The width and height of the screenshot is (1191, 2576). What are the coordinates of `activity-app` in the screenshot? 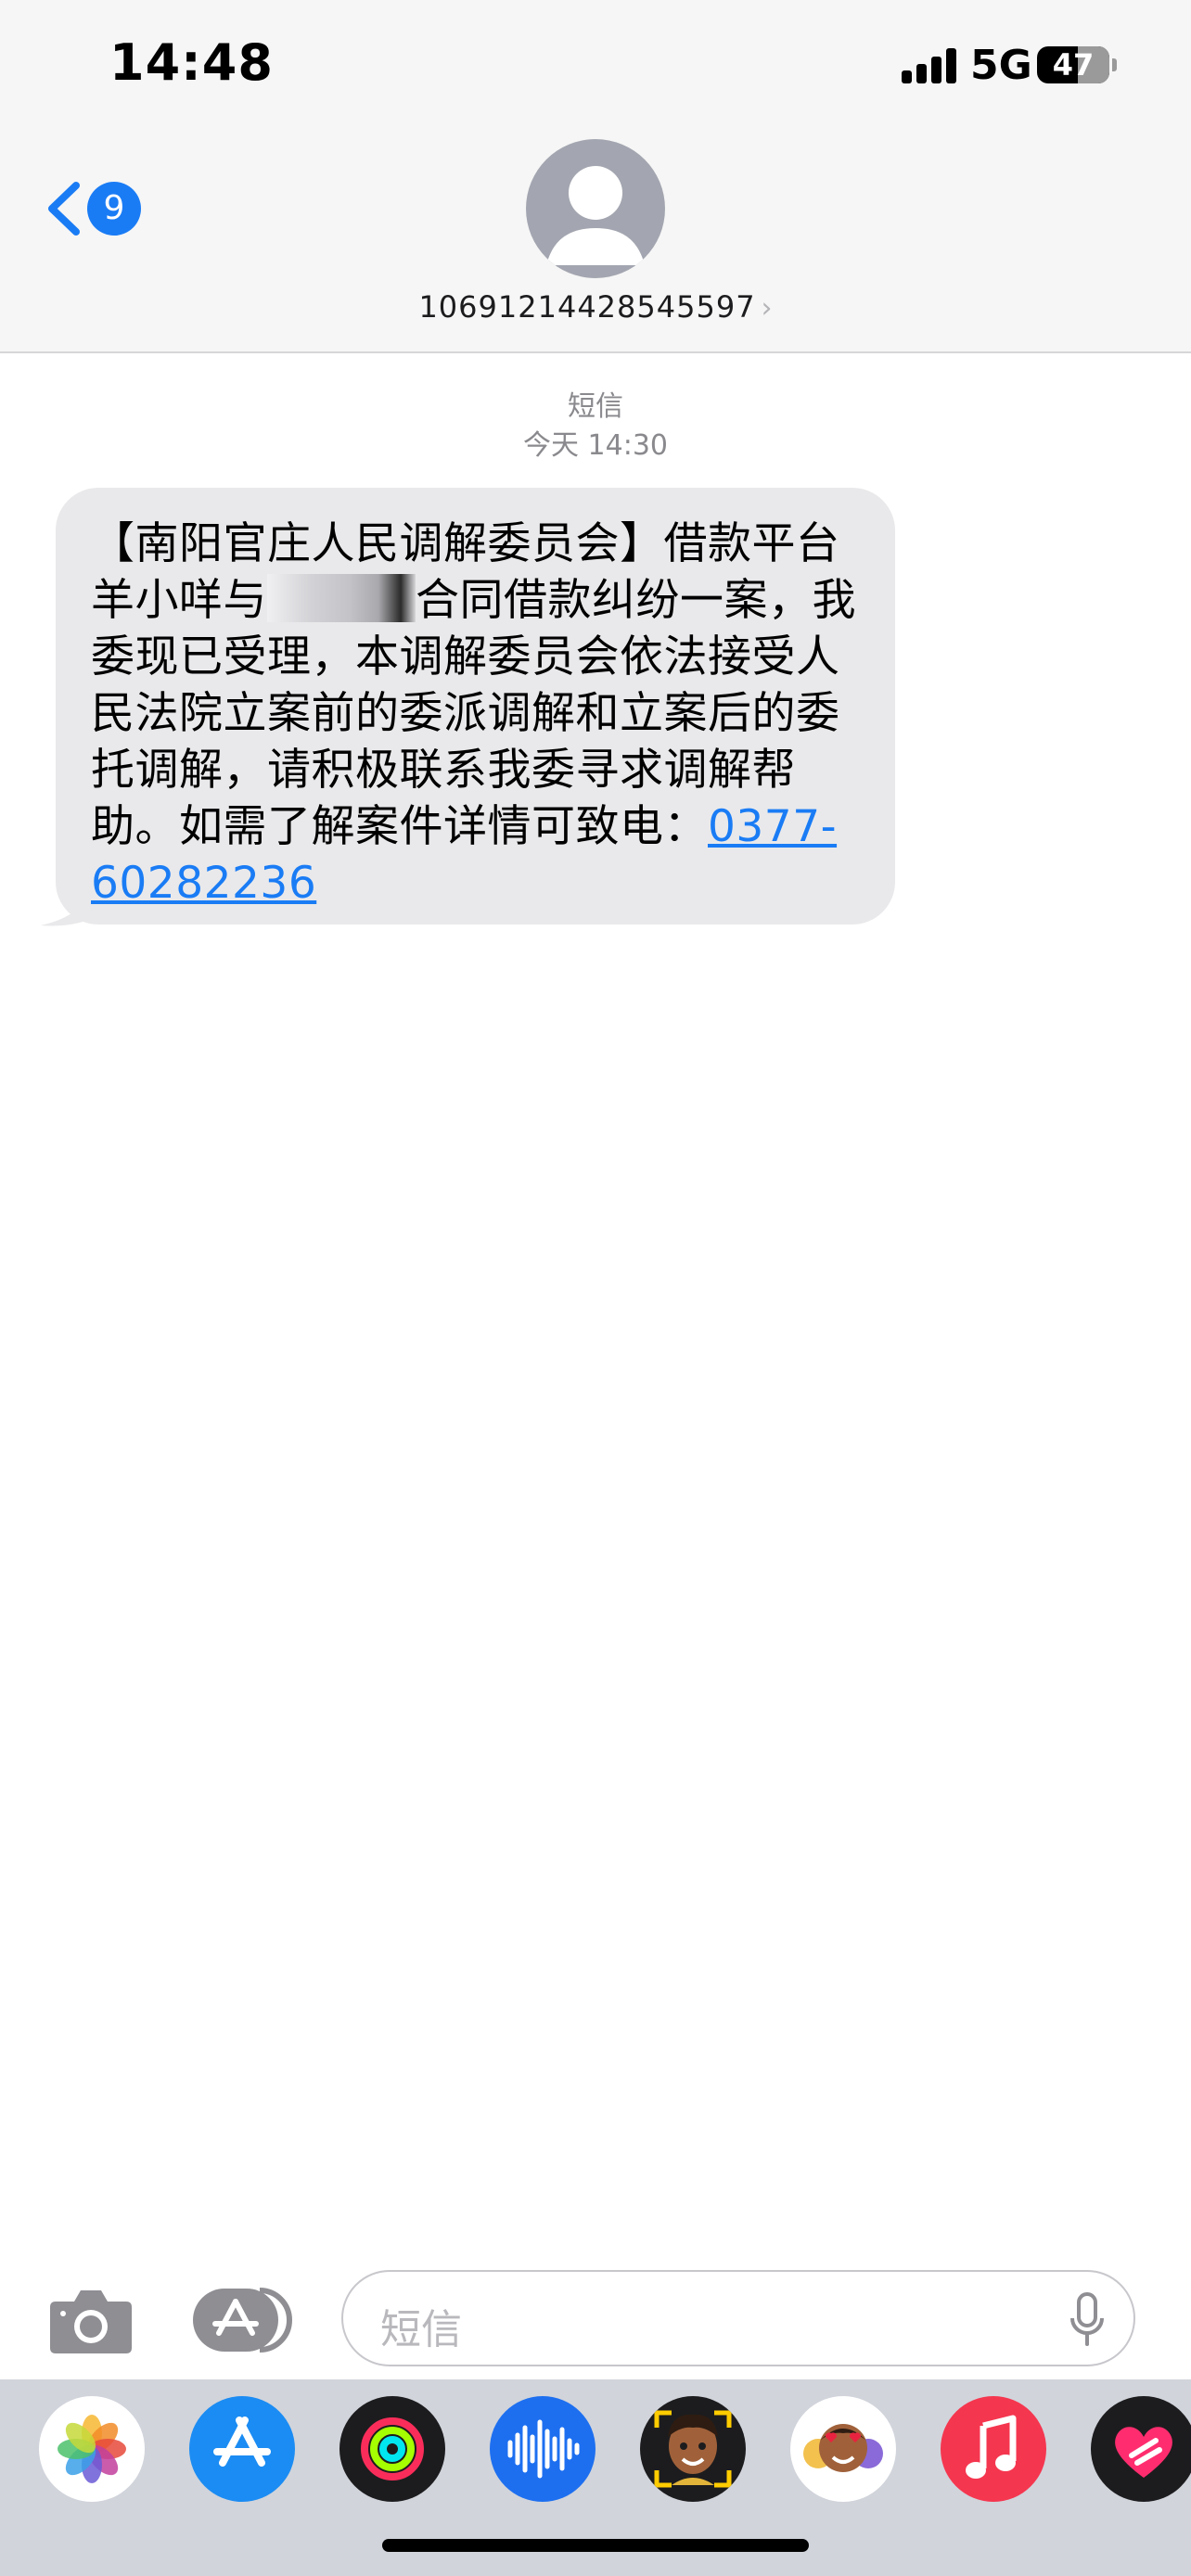 It's located at (392, 2449).